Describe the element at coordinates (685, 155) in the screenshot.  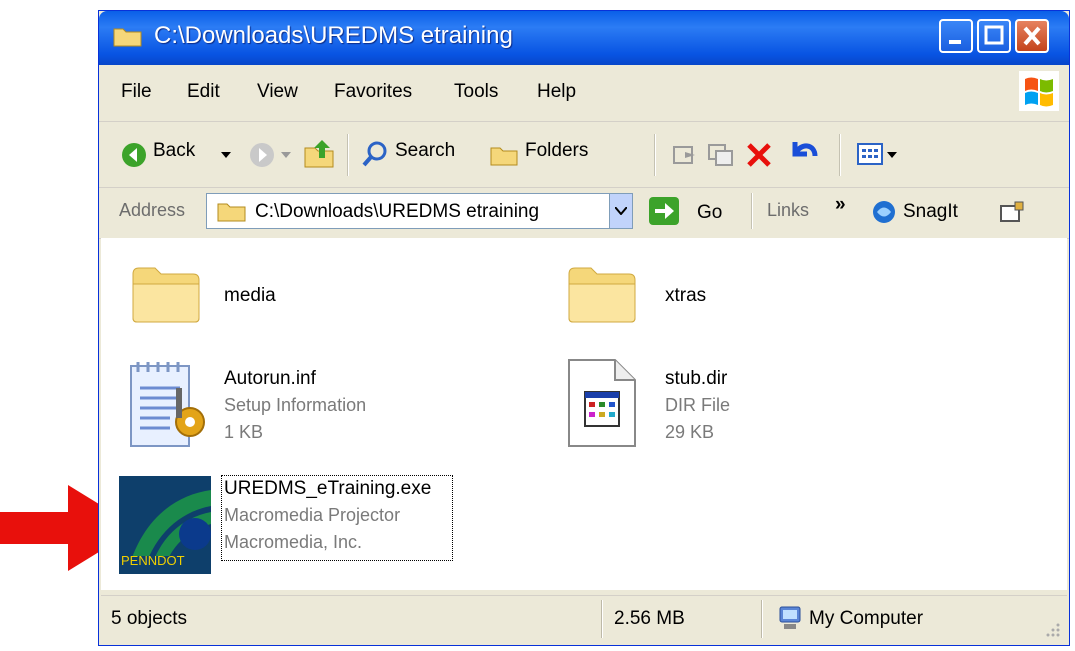
I see `move-to-icon` at that location.